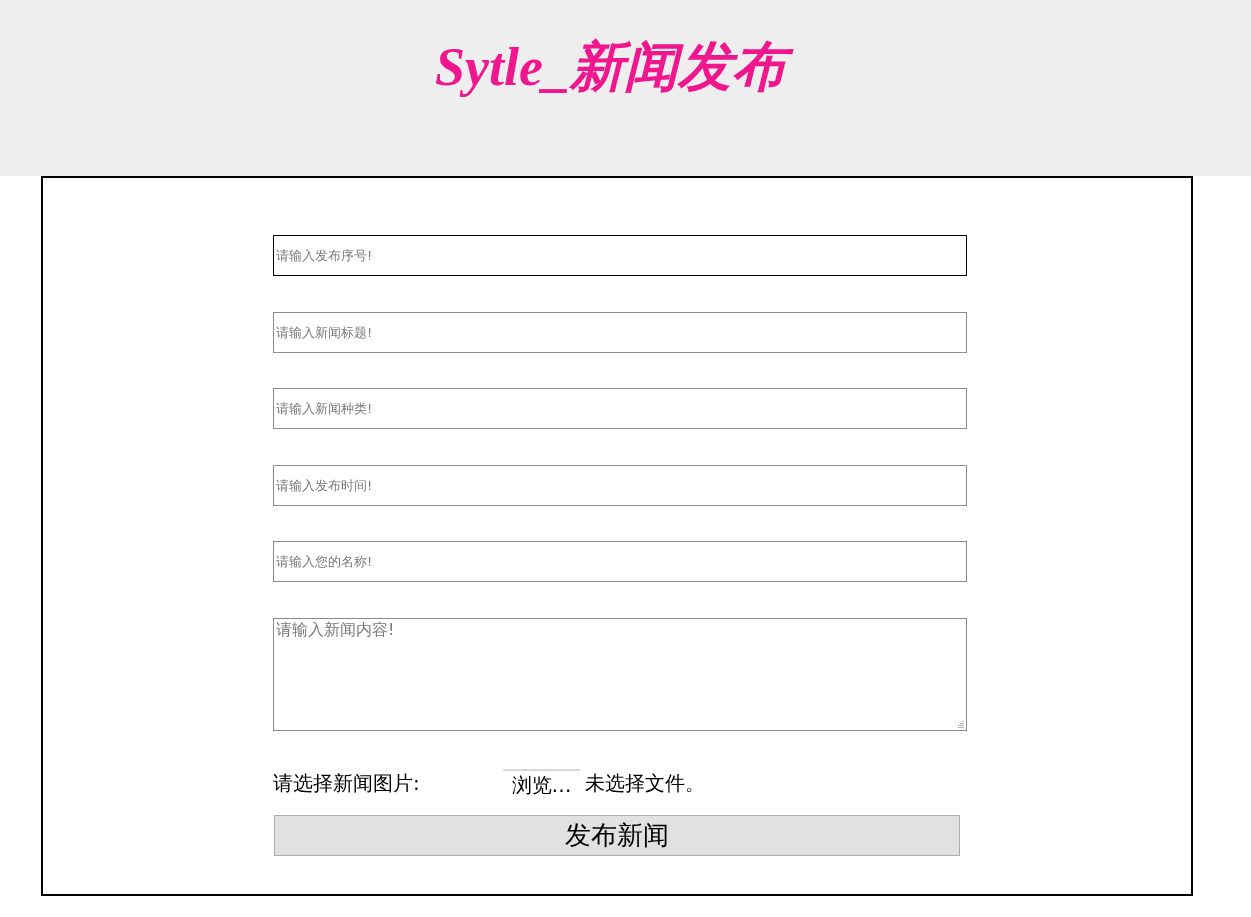 This screenshot has width=1251, height=917. I want to click on input-field: 请输入新闻种类!, so click(620, 408).